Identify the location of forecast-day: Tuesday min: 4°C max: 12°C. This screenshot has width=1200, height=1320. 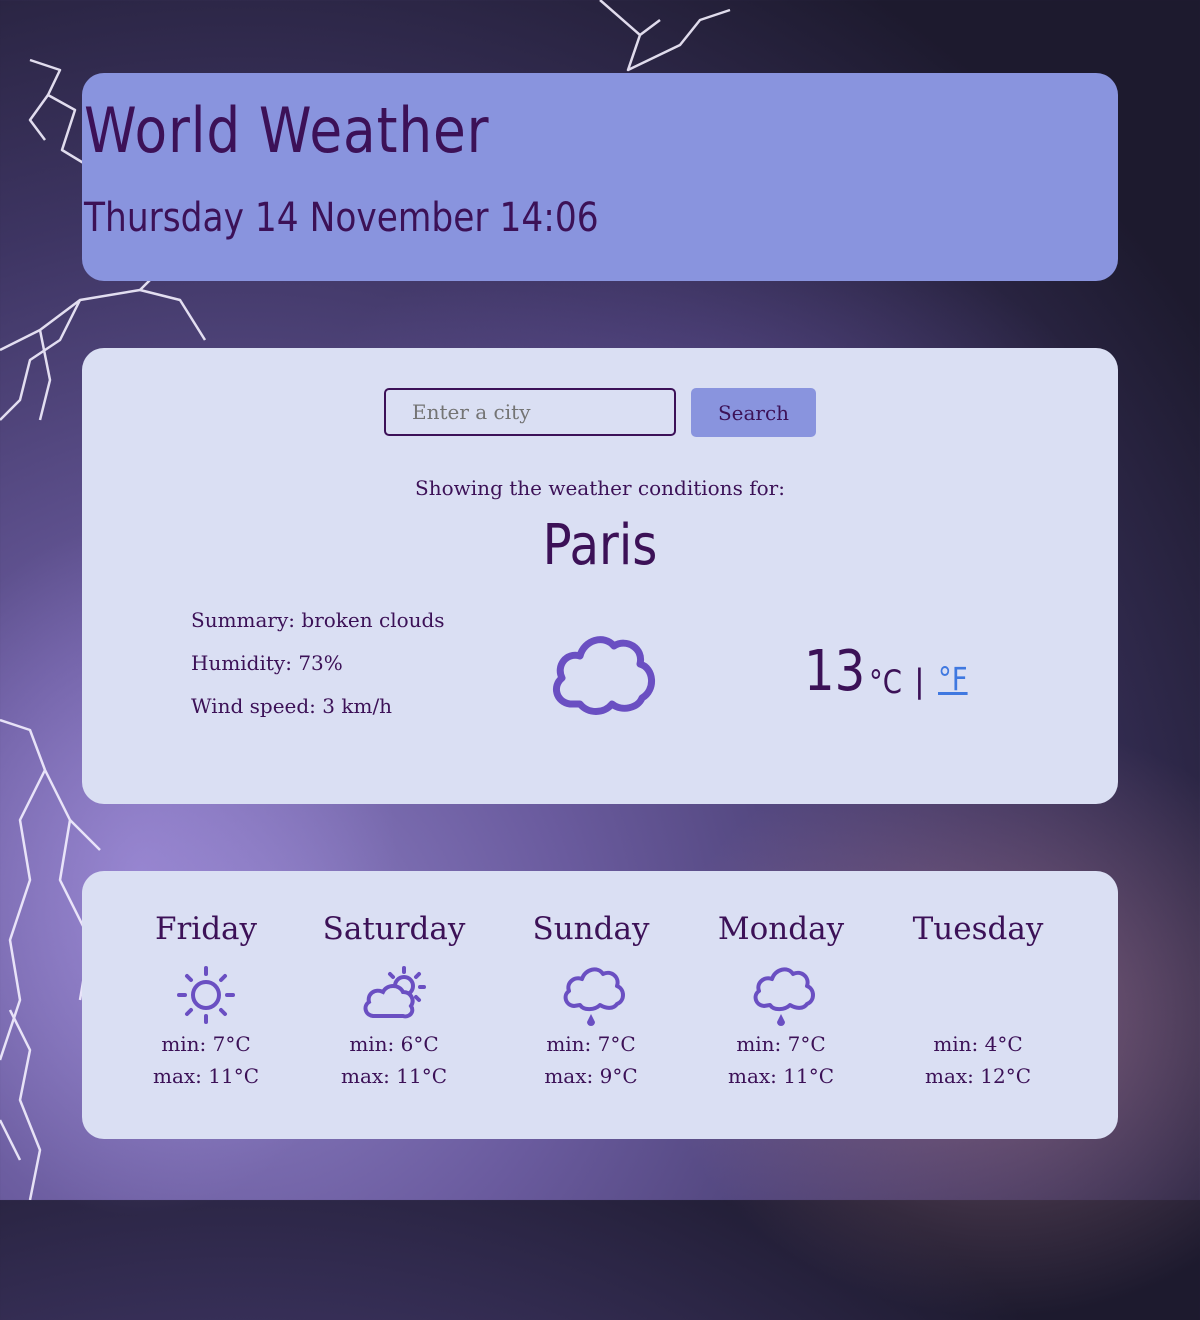
(978, 999).